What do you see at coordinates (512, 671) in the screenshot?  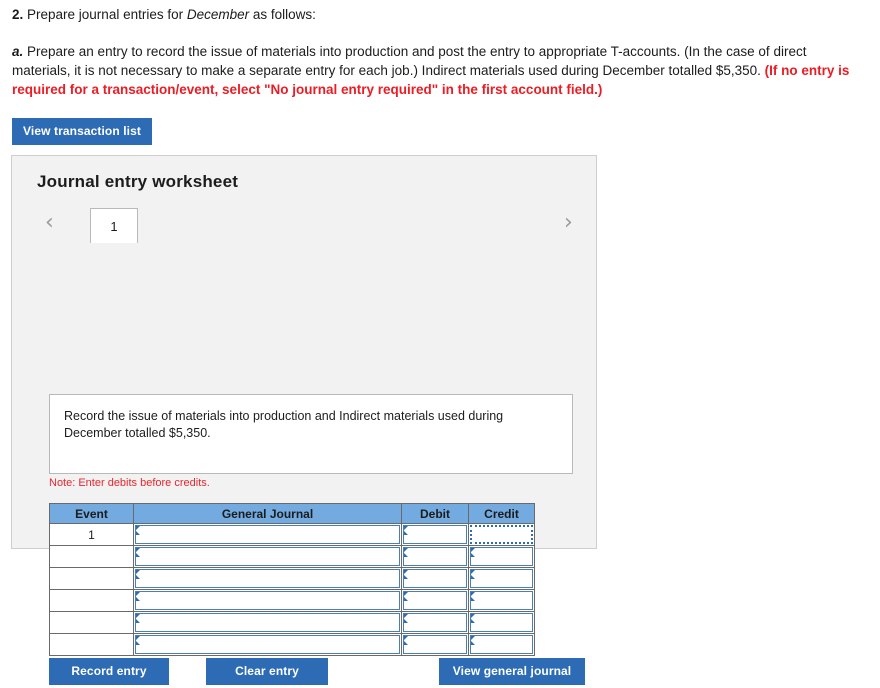 I see `view-general-journal-button: View general journal` at bounding box center [512, 671].